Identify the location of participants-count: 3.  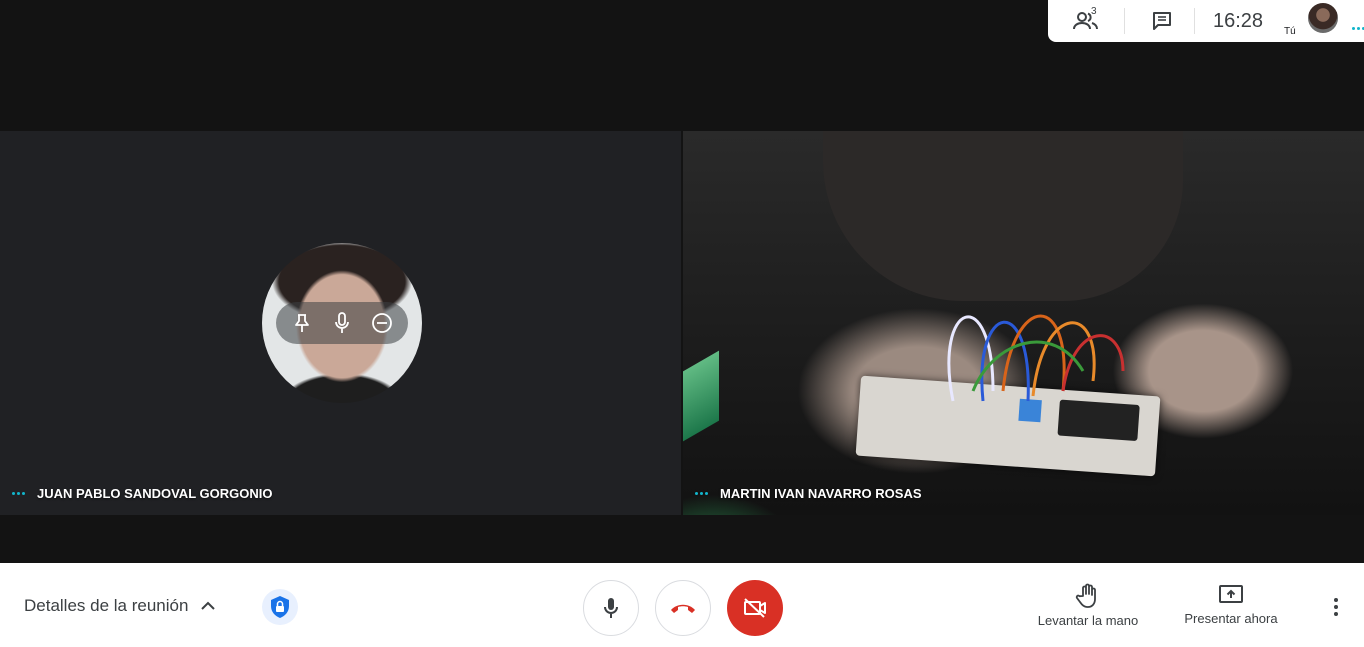
(1094, 11).